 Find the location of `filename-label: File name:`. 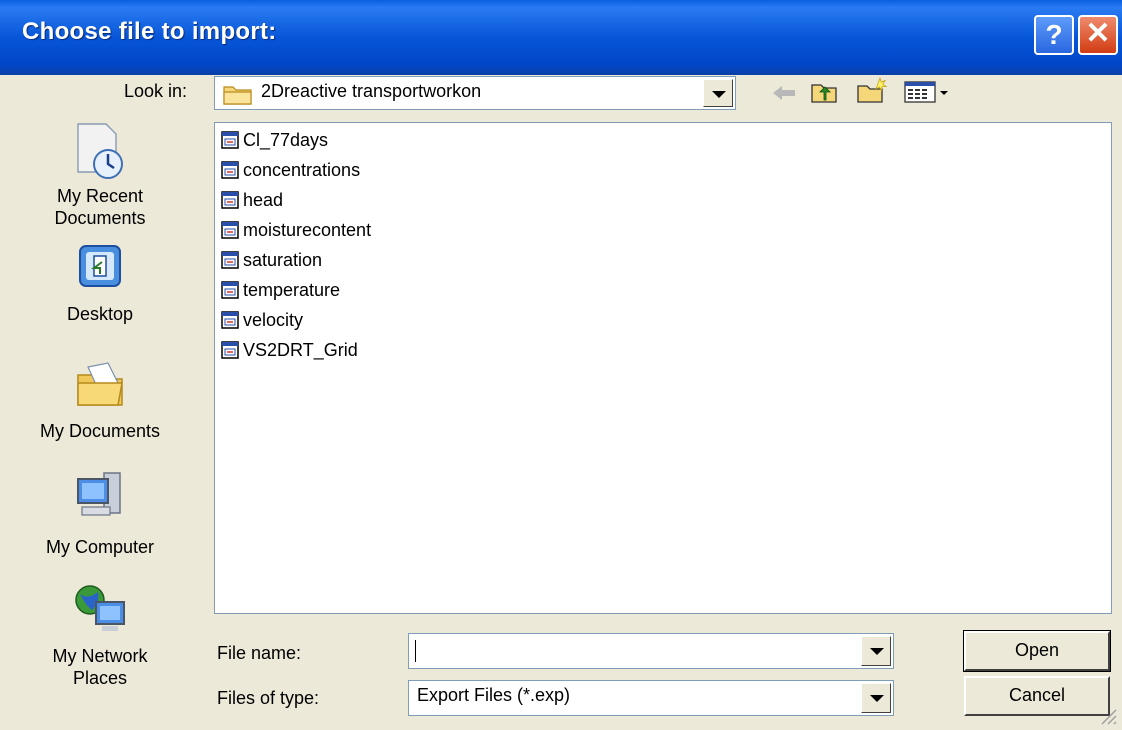

filename-label: File name: is located at coordinates (259, 653).